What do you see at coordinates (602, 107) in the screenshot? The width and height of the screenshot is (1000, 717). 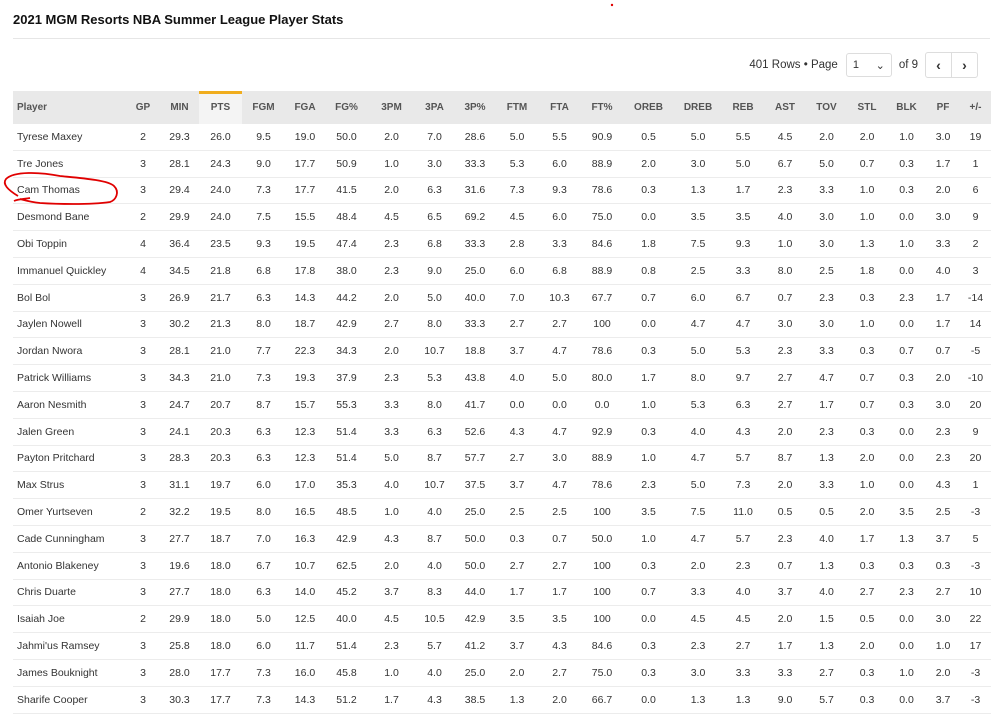 I see `column-header-ft-pct: FT%` at bounding box center [602, 107].